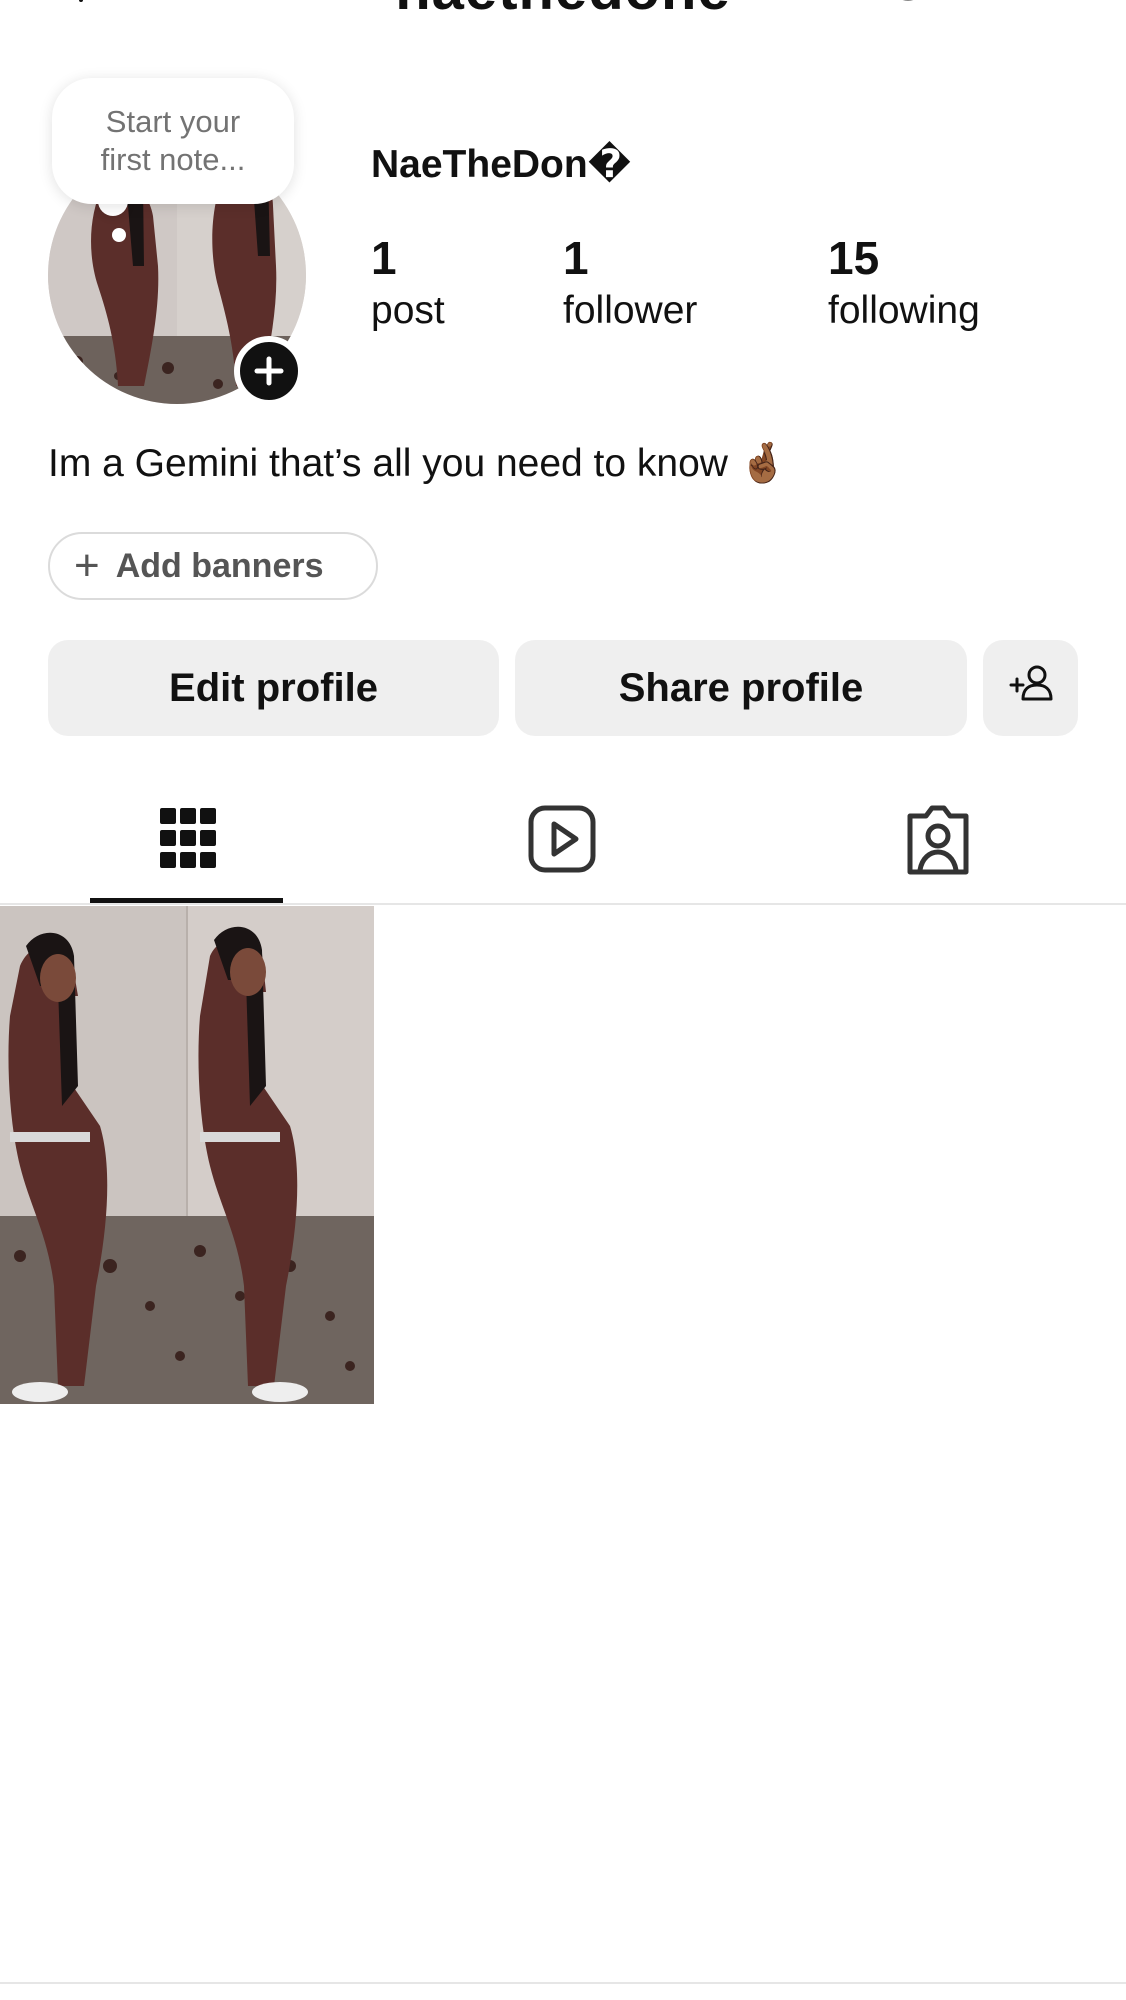 This screenshot has width=1126, height=2000. I want to click on tab-reels, so click(563, 840).